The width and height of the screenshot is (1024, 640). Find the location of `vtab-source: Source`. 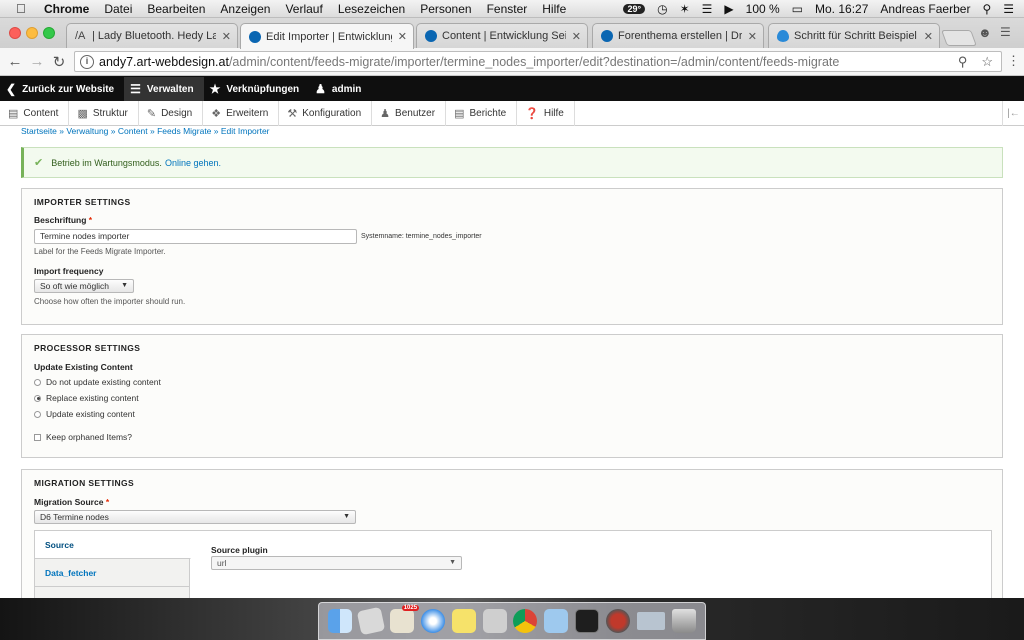

vtab-source: Source is located at coordinates (113, 545).